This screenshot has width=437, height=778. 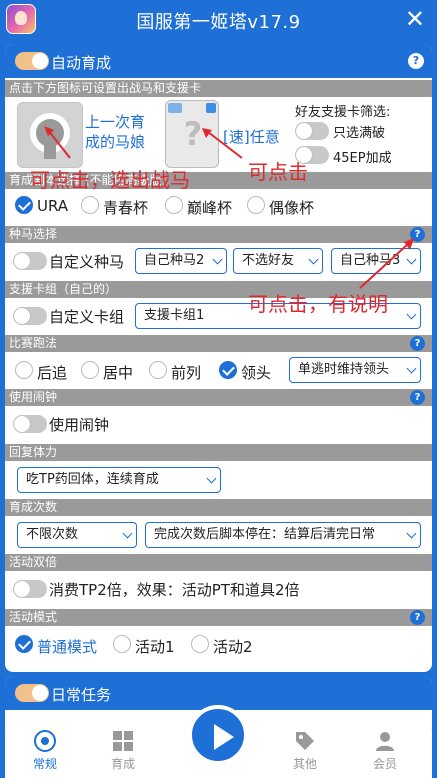 What do you see at coordinates (67, 647) in the screenshot?
I see `mode-normal-label: 普通模式` at bounding box center [67, 647].